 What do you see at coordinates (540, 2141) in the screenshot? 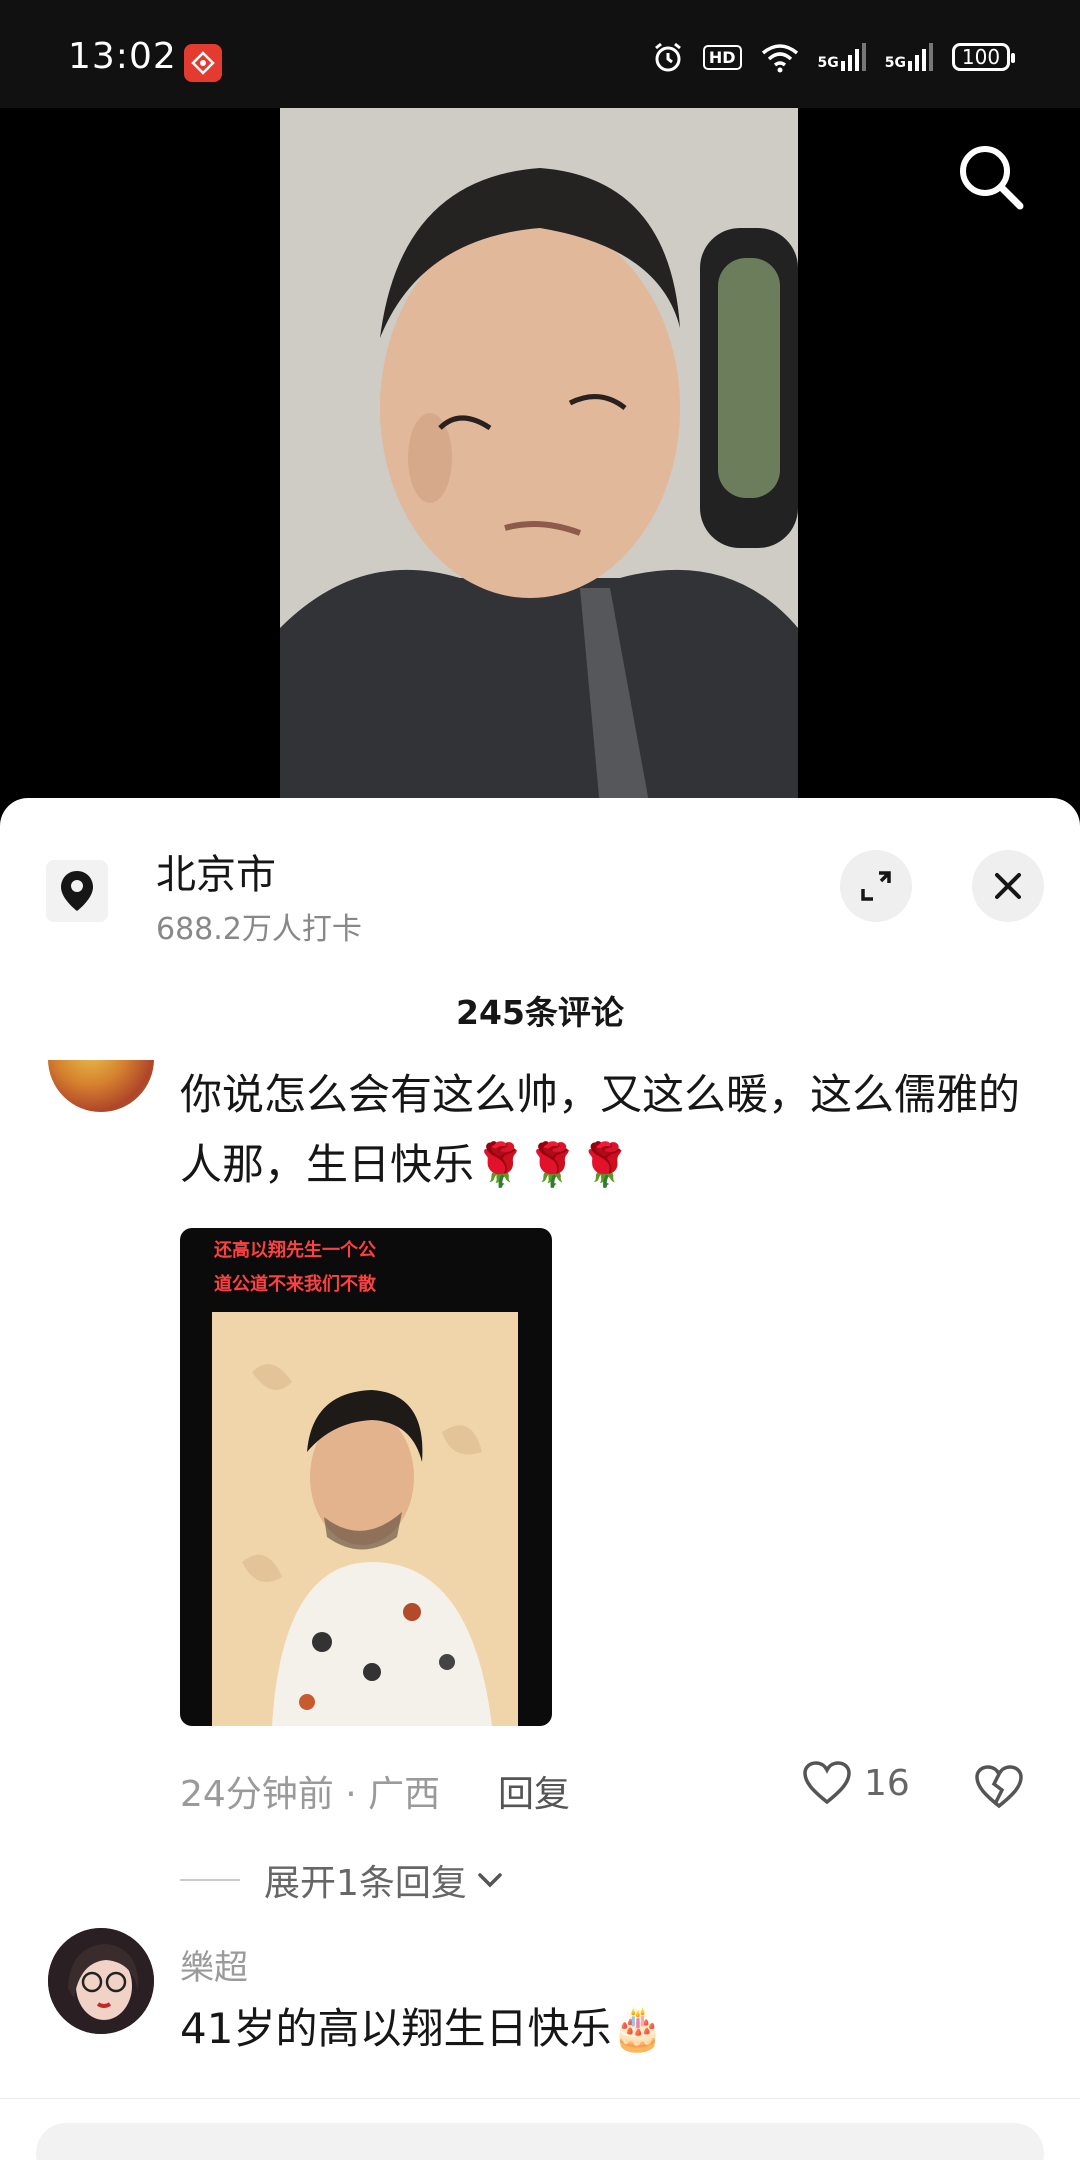
I see `comment-input` at bounding box center [540, 2141].